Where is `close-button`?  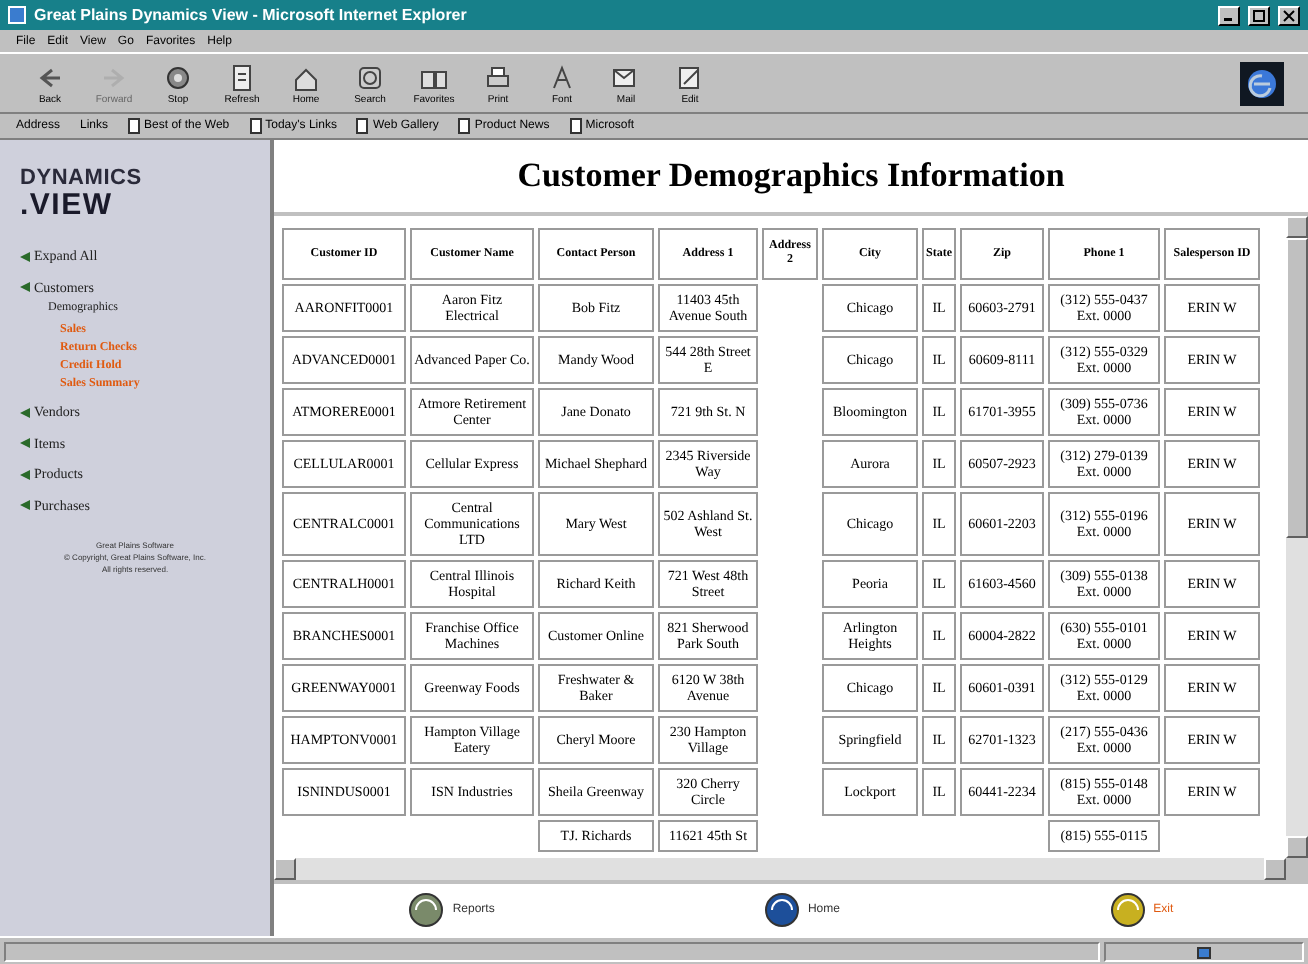
close-button is located at coordinates (1289, 15).